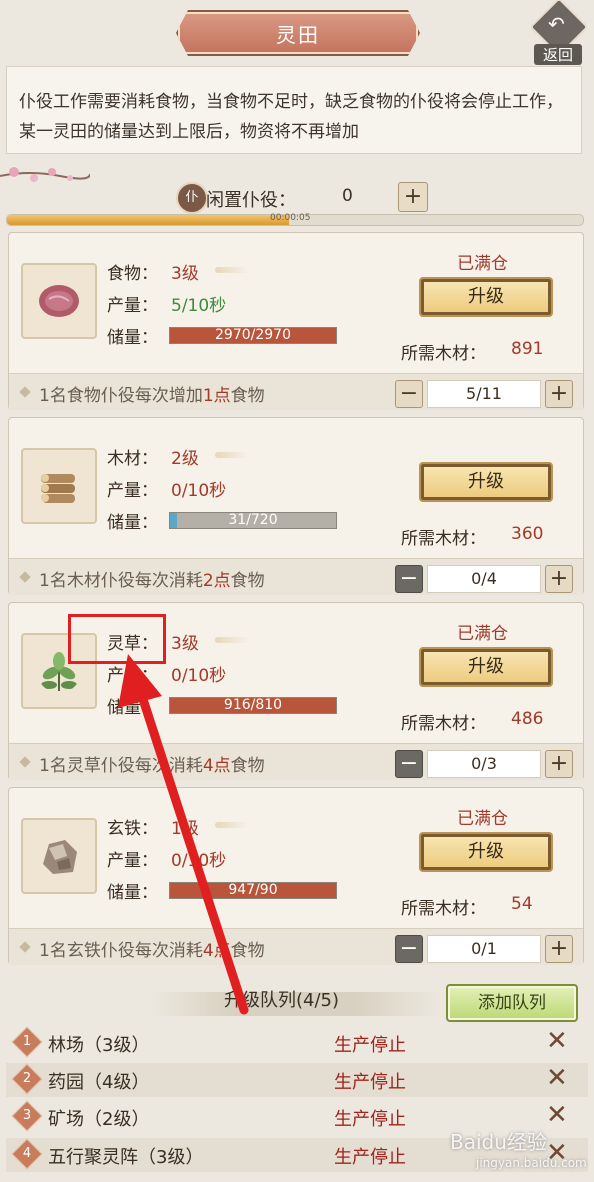 This screenshot has width=594, height=1182. I want to click on storage-bar: 31/720, so click(253, 520).